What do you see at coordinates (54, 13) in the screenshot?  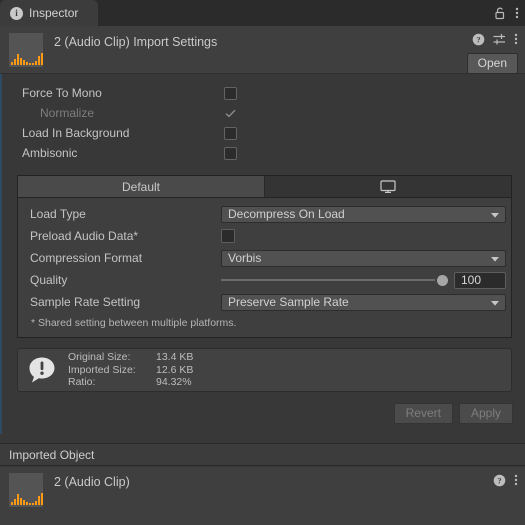 I see `tab-inspector-label: Inspector` at bounding box center [54, 13].